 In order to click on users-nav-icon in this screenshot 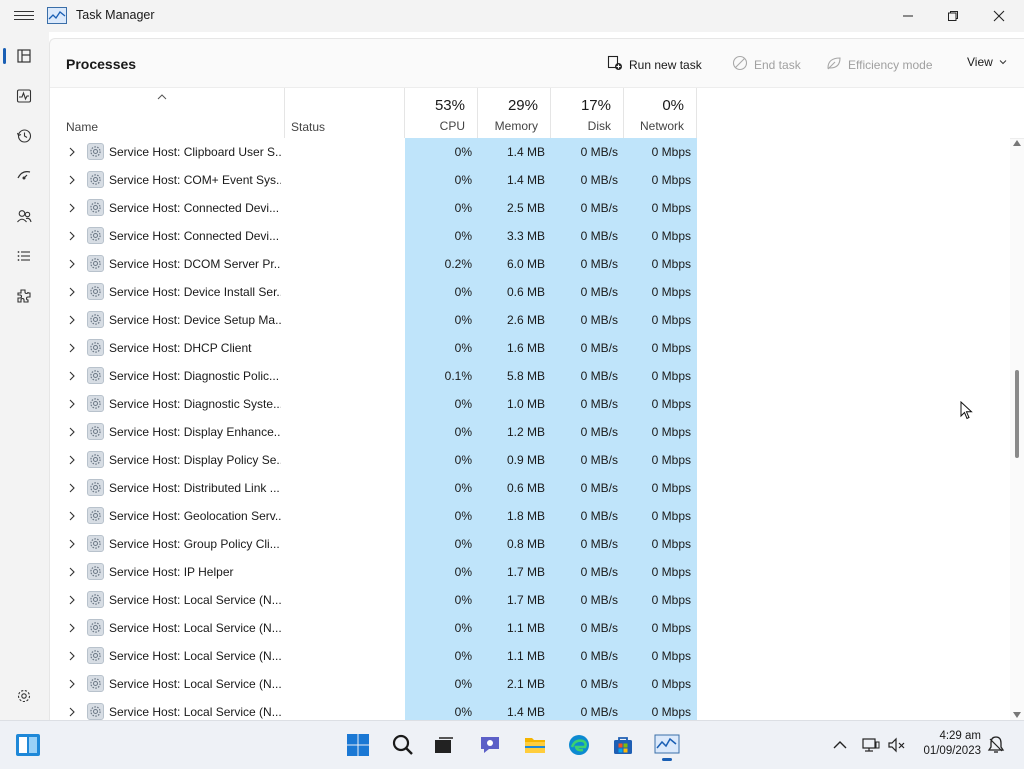, I will do `click(24, 216)`.